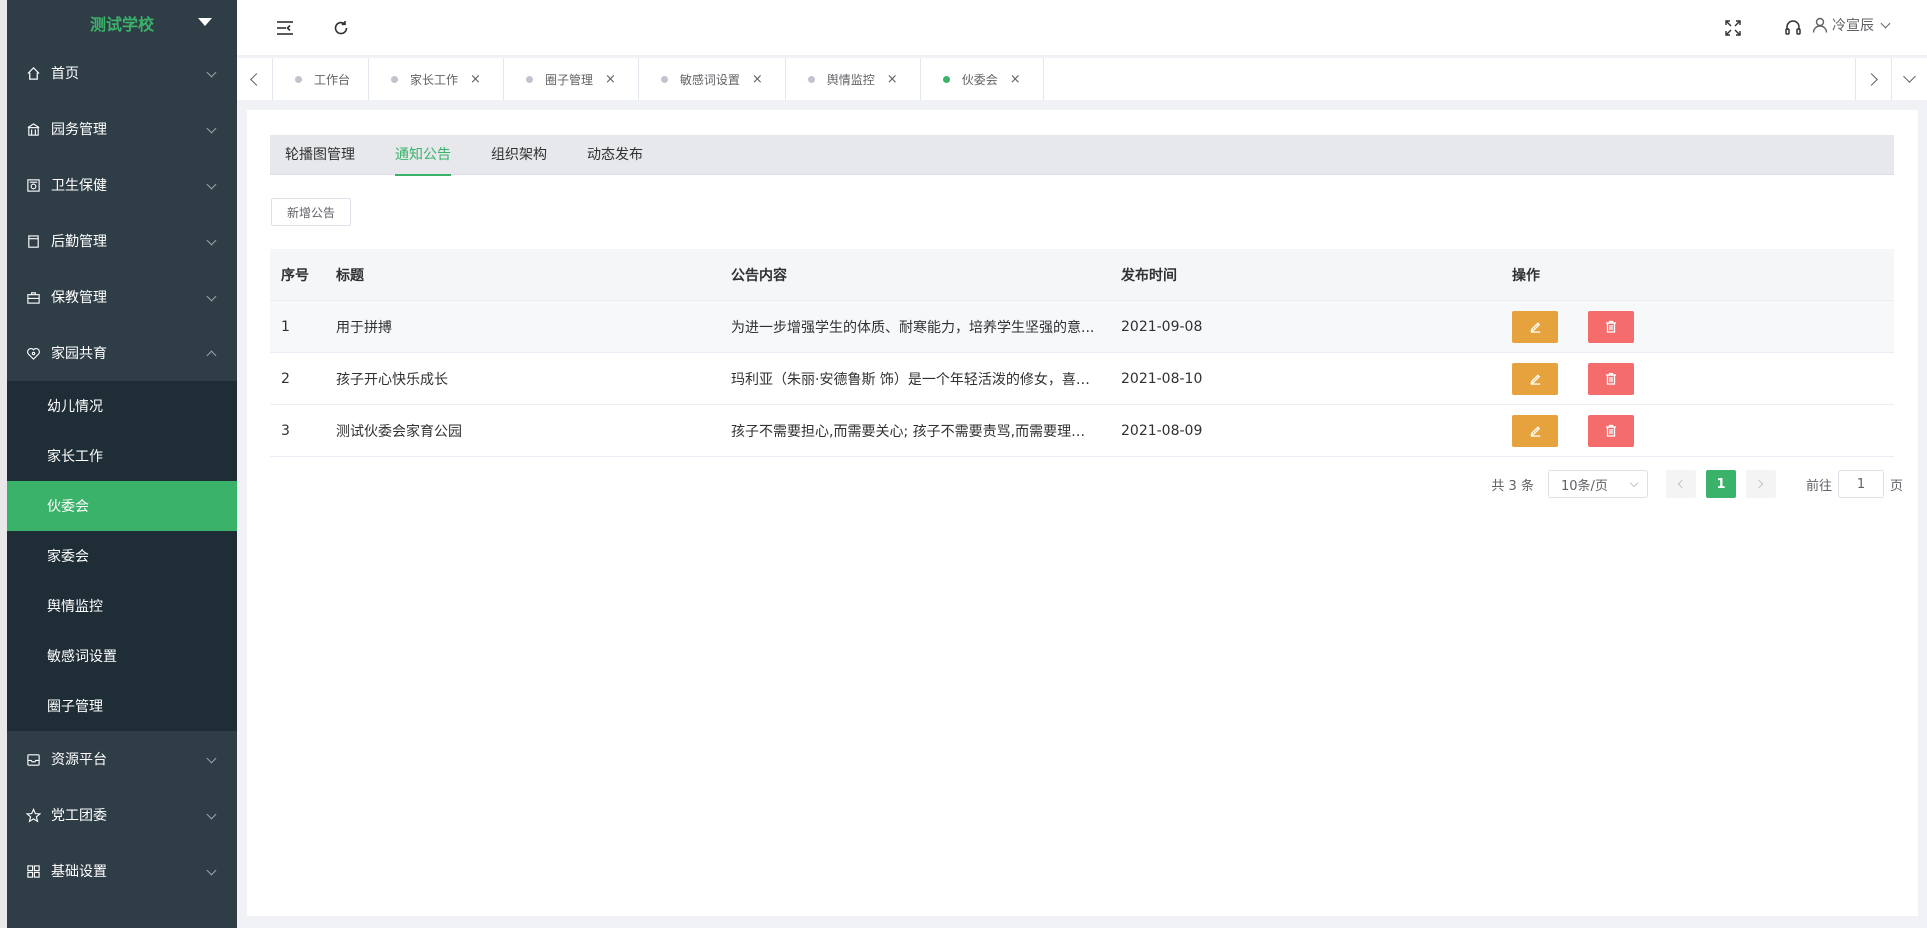 Image resolution: width=1927 pixels, height=928 pixels. What do you see at coordinates (79, 186) in the screenshot?
I see `sidebar-item-label: 卫生保健` at bounding box center [79, 186].